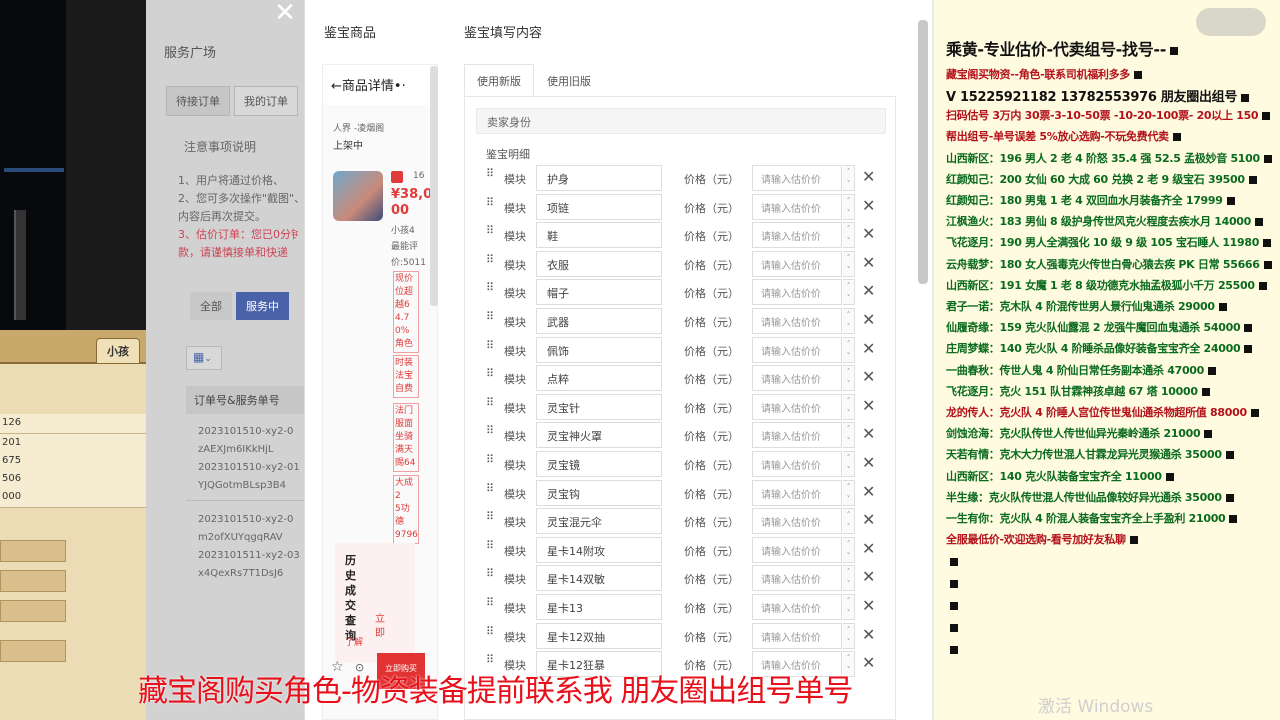 The image size is (1280, 720). I want to click on module-name-input: 鞋, so click(599, 235).